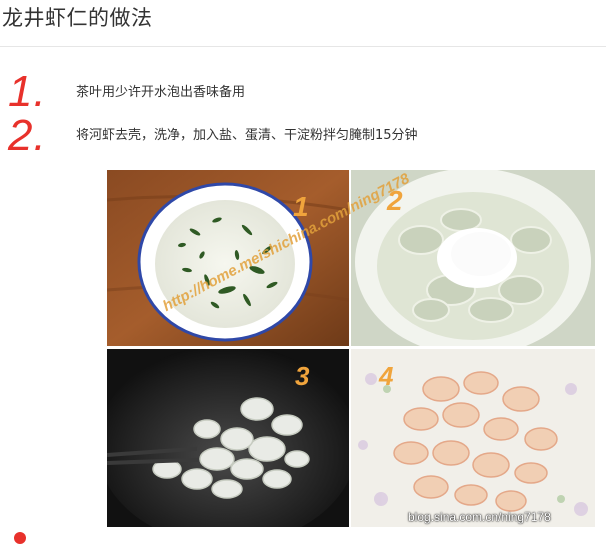  I want to click on step-2-text: 将河虾去壳，洗净，加入盐、蛋清、干淀粉拌匀腌制15分钟, so click(247, 135).